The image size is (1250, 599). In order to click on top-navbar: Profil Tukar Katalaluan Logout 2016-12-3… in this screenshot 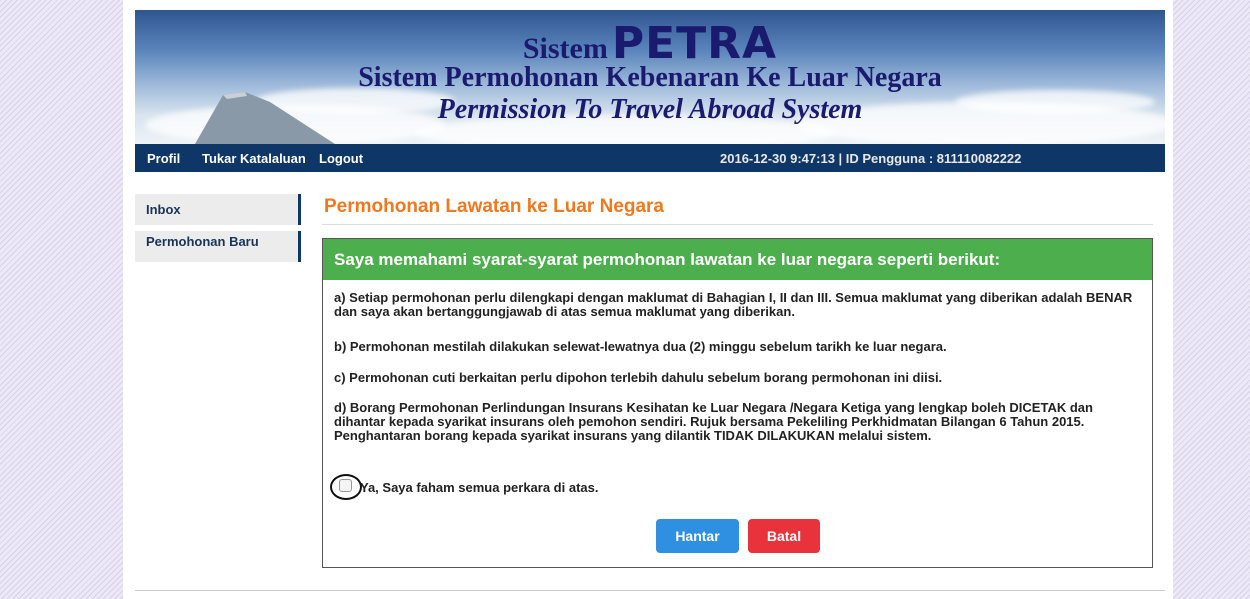, I will do `click(650, 158)`.